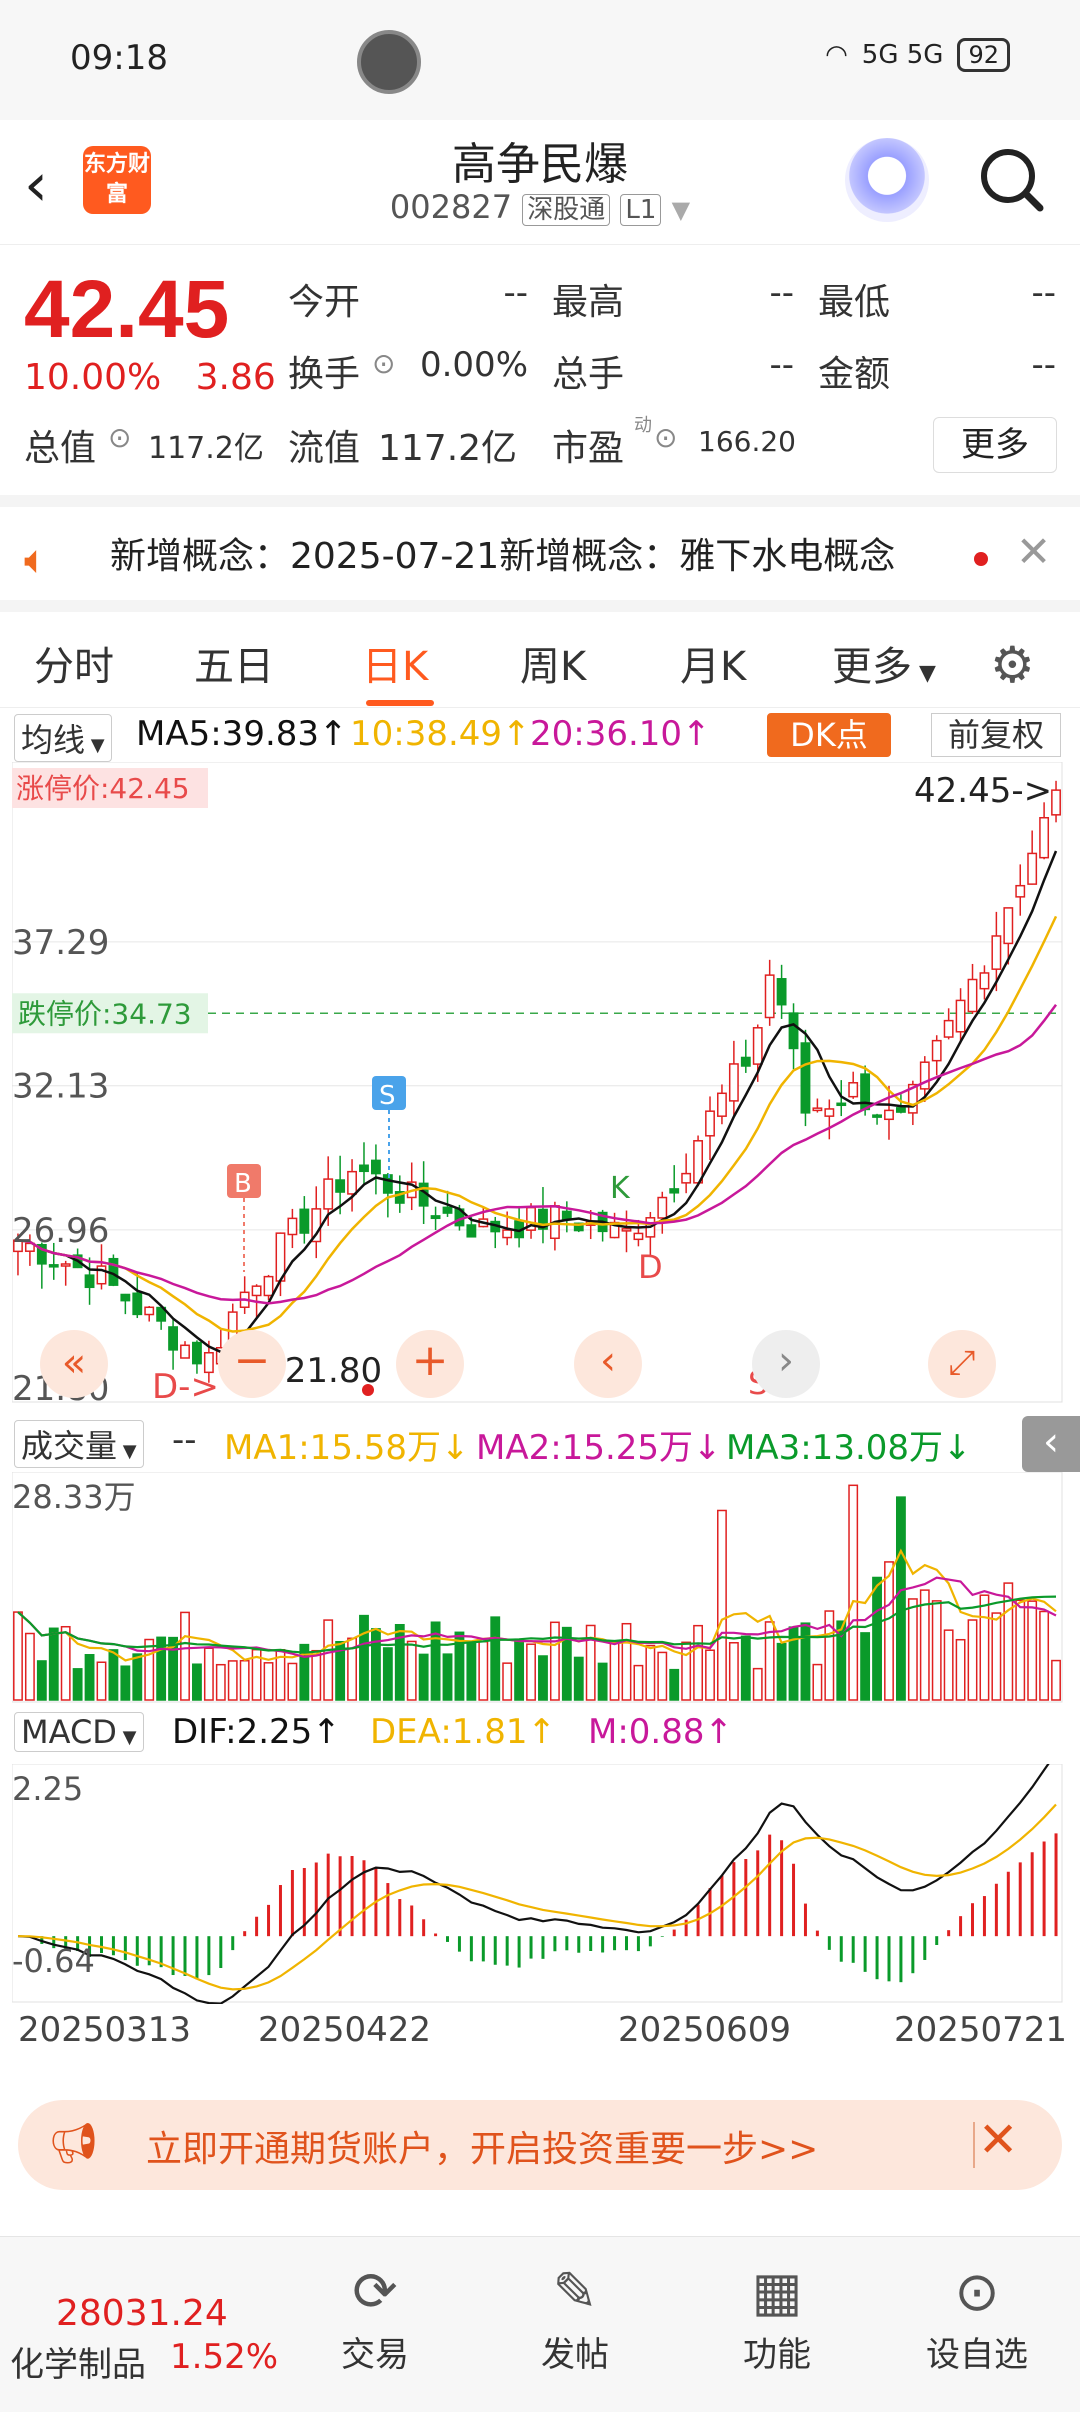  I want to click on tab-weekly-k: 周K, so click(553, 663).